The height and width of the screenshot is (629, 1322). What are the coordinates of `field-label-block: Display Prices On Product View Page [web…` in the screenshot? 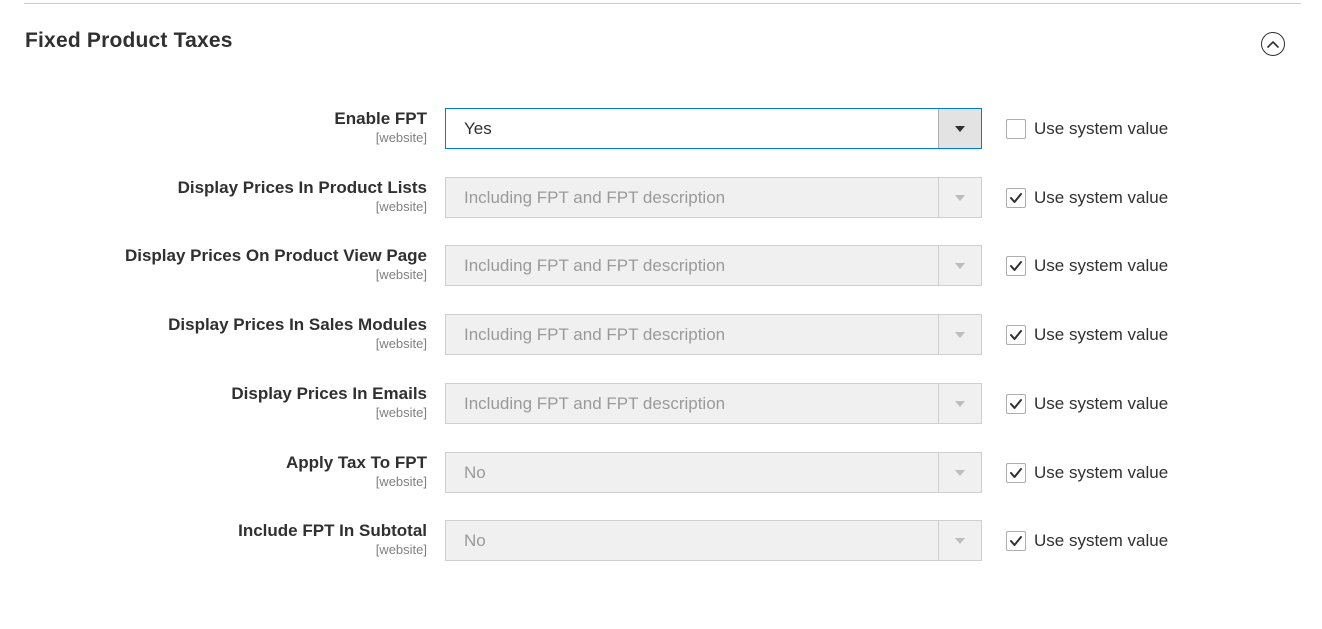 It's located at (276, 264).